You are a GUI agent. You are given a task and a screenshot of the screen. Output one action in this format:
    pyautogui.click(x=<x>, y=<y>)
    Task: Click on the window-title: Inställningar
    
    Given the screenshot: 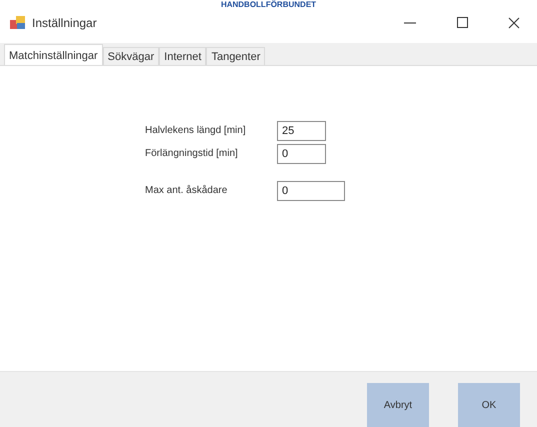 What is the action you would take?
    pyautogui.click(x=64, y=23)
    